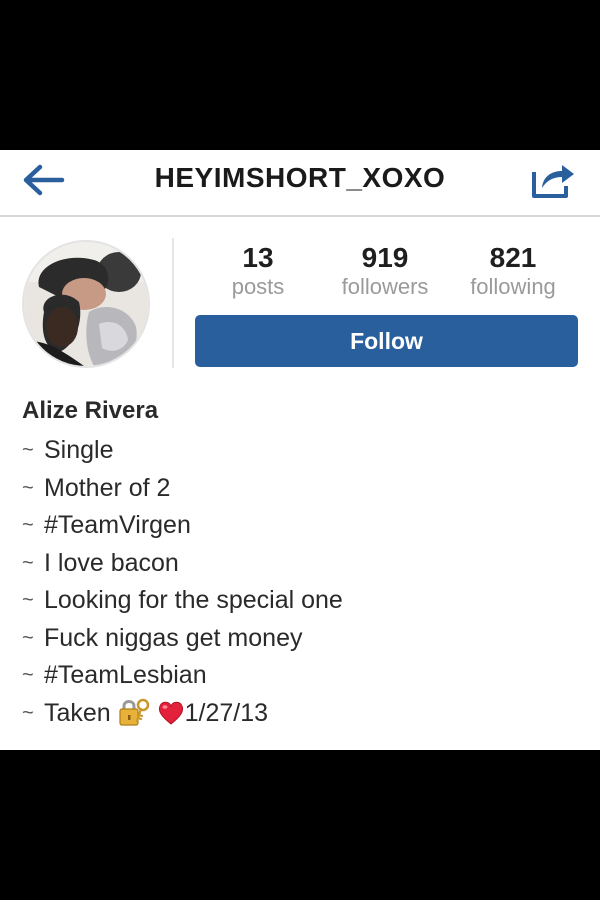 This screenshot has width=600, height=900. I want to click on bio-line: ~ I love bacon, so click(182, 564).